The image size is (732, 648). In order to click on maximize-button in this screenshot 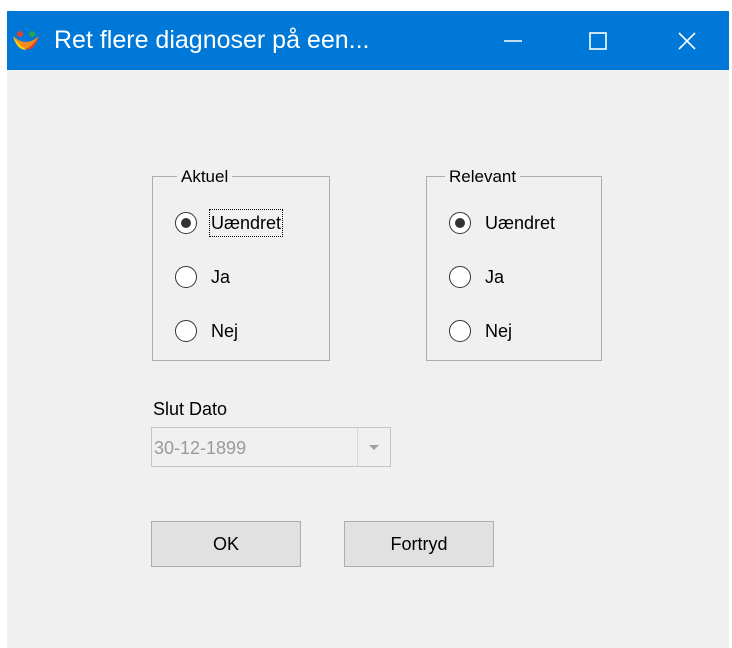, I will do `click(598, 40)`.